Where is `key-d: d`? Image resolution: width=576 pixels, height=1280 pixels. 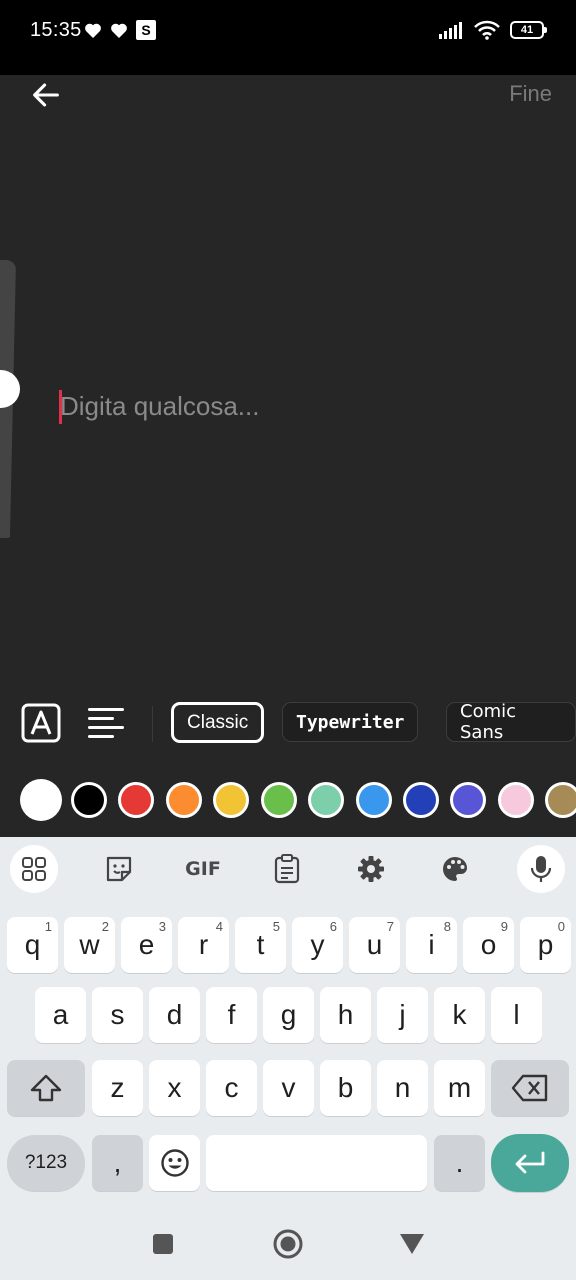
key-d: d is located at coordinates (174, 1015).